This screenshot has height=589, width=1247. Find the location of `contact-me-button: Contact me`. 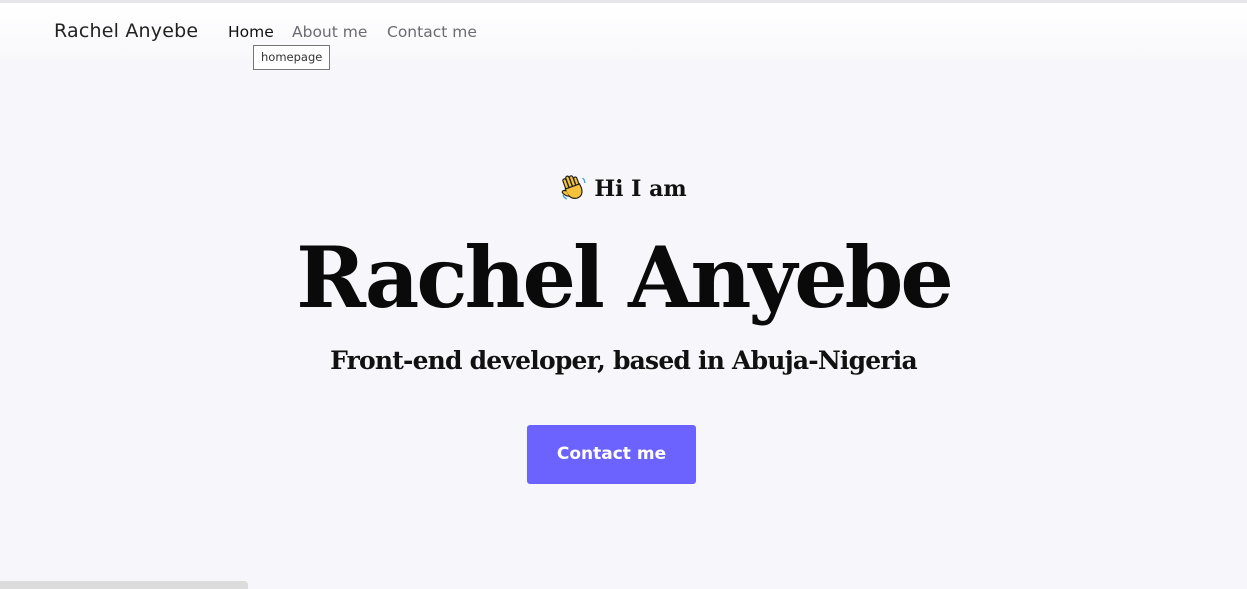

contact-me-button: Contact me is located at coordinates (611, 454).